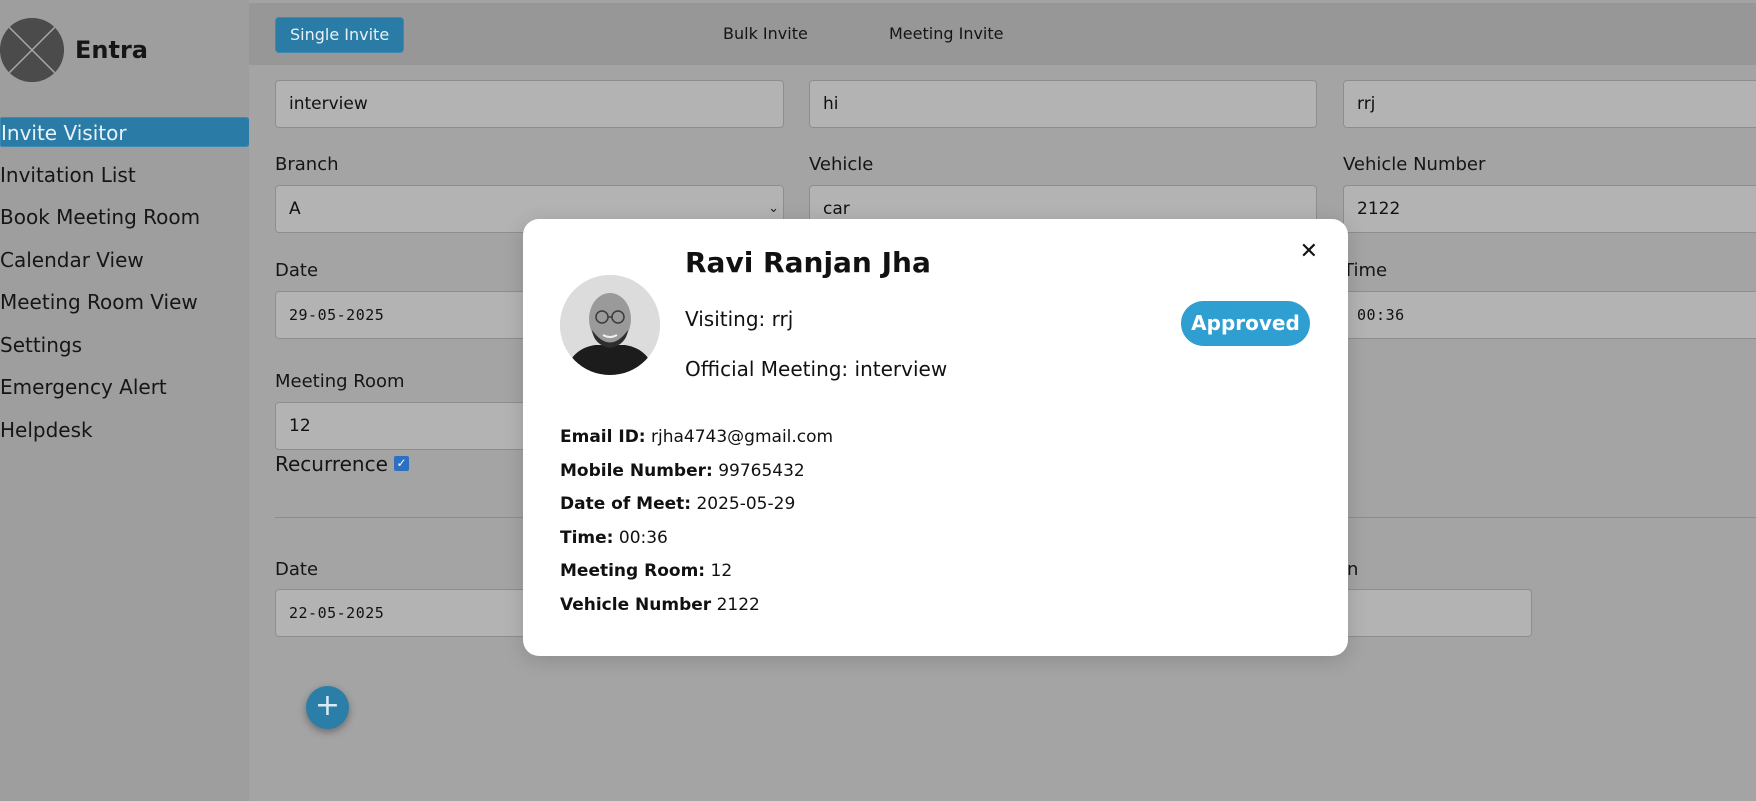 This screenshot has height=801, width=1756. What do you see at coordinates (725, 319) in the screenshot?
I see `visiting-prefix: Visiting:` at bounding box center [725, 319].